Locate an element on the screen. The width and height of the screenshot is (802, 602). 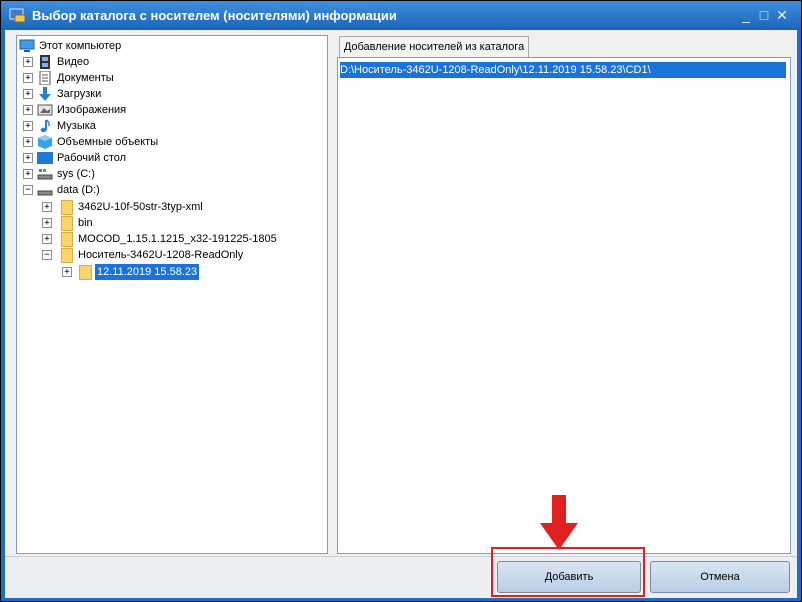
tree-item-label: data (D:) is located at coordinates (78, 190).